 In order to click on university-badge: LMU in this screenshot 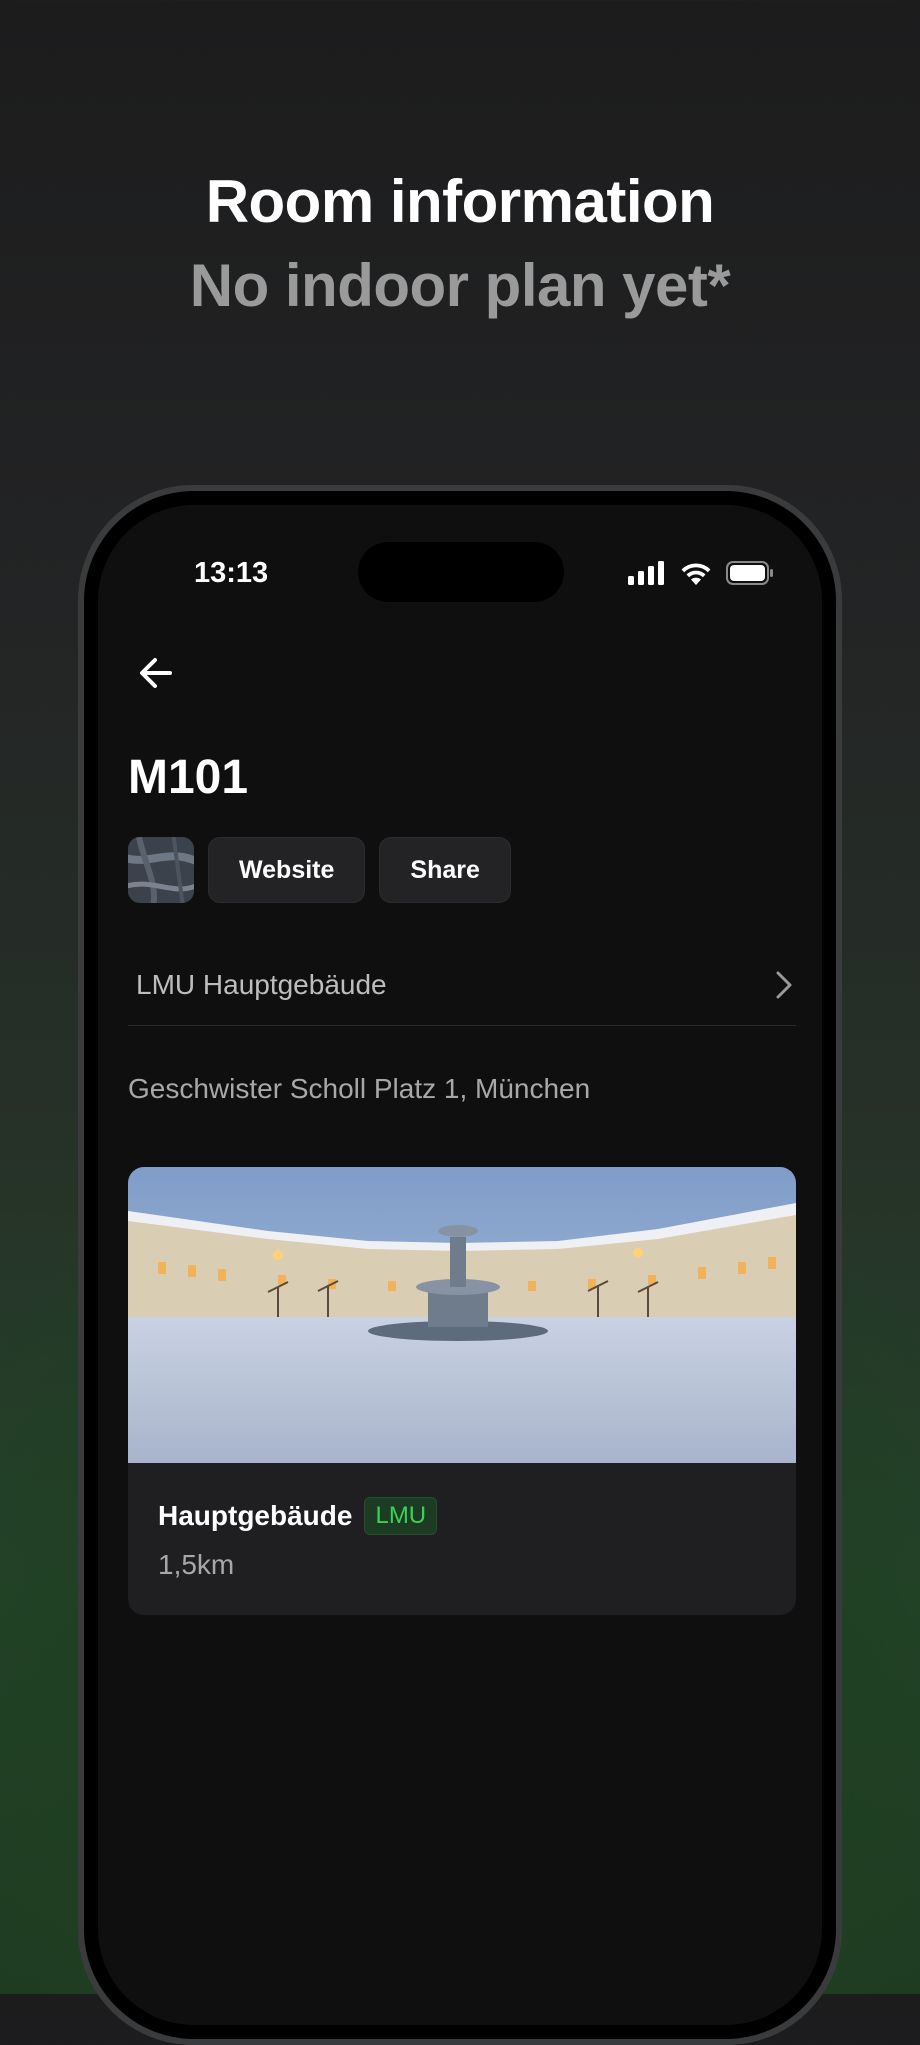, I will do `click(401, 1516)`.